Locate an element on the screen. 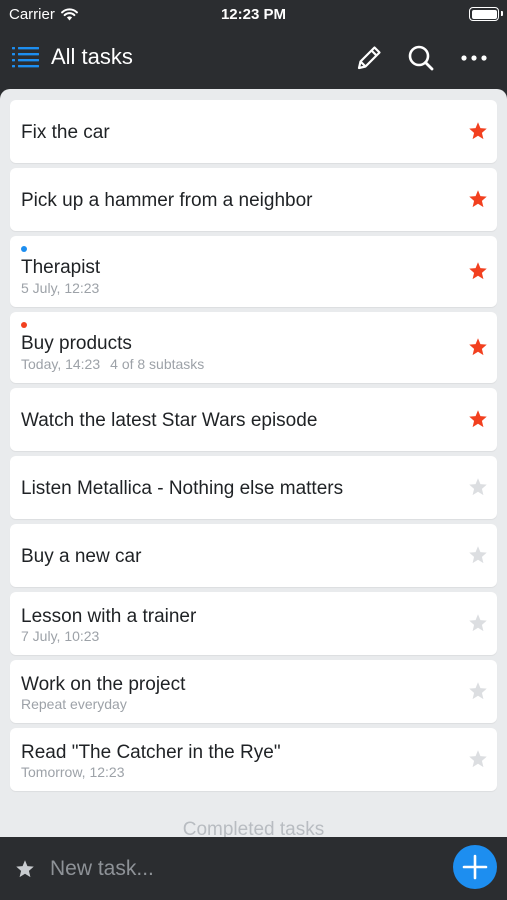 The image size is (507, 900). pencil-icon is located at coordinates (369, 58).